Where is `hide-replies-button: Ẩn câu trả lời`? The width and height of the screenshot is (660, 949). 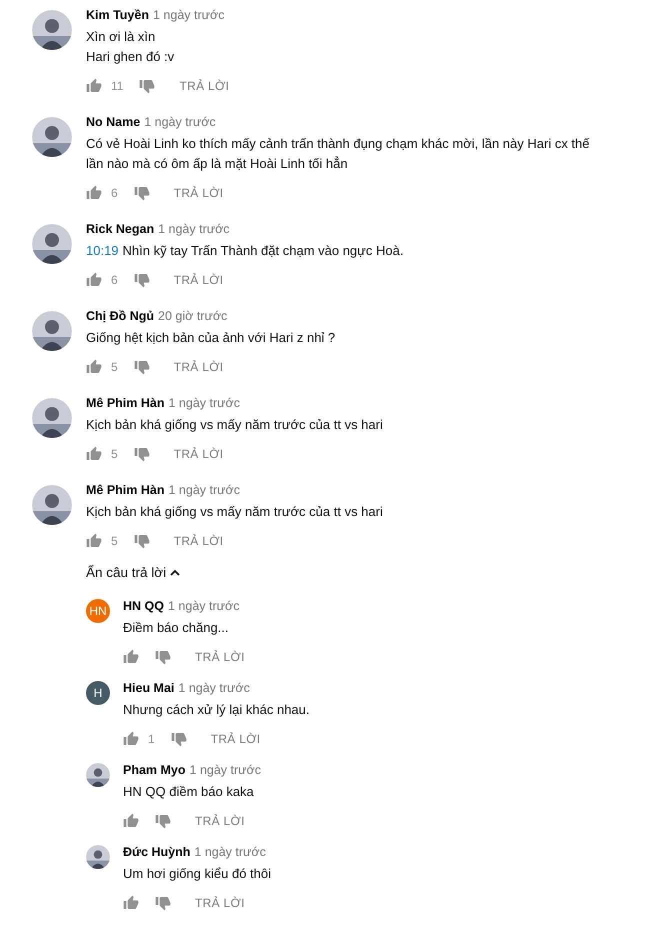 hide-replies-button: Ẩn câu trả lời is located at coordinates (133, 573).